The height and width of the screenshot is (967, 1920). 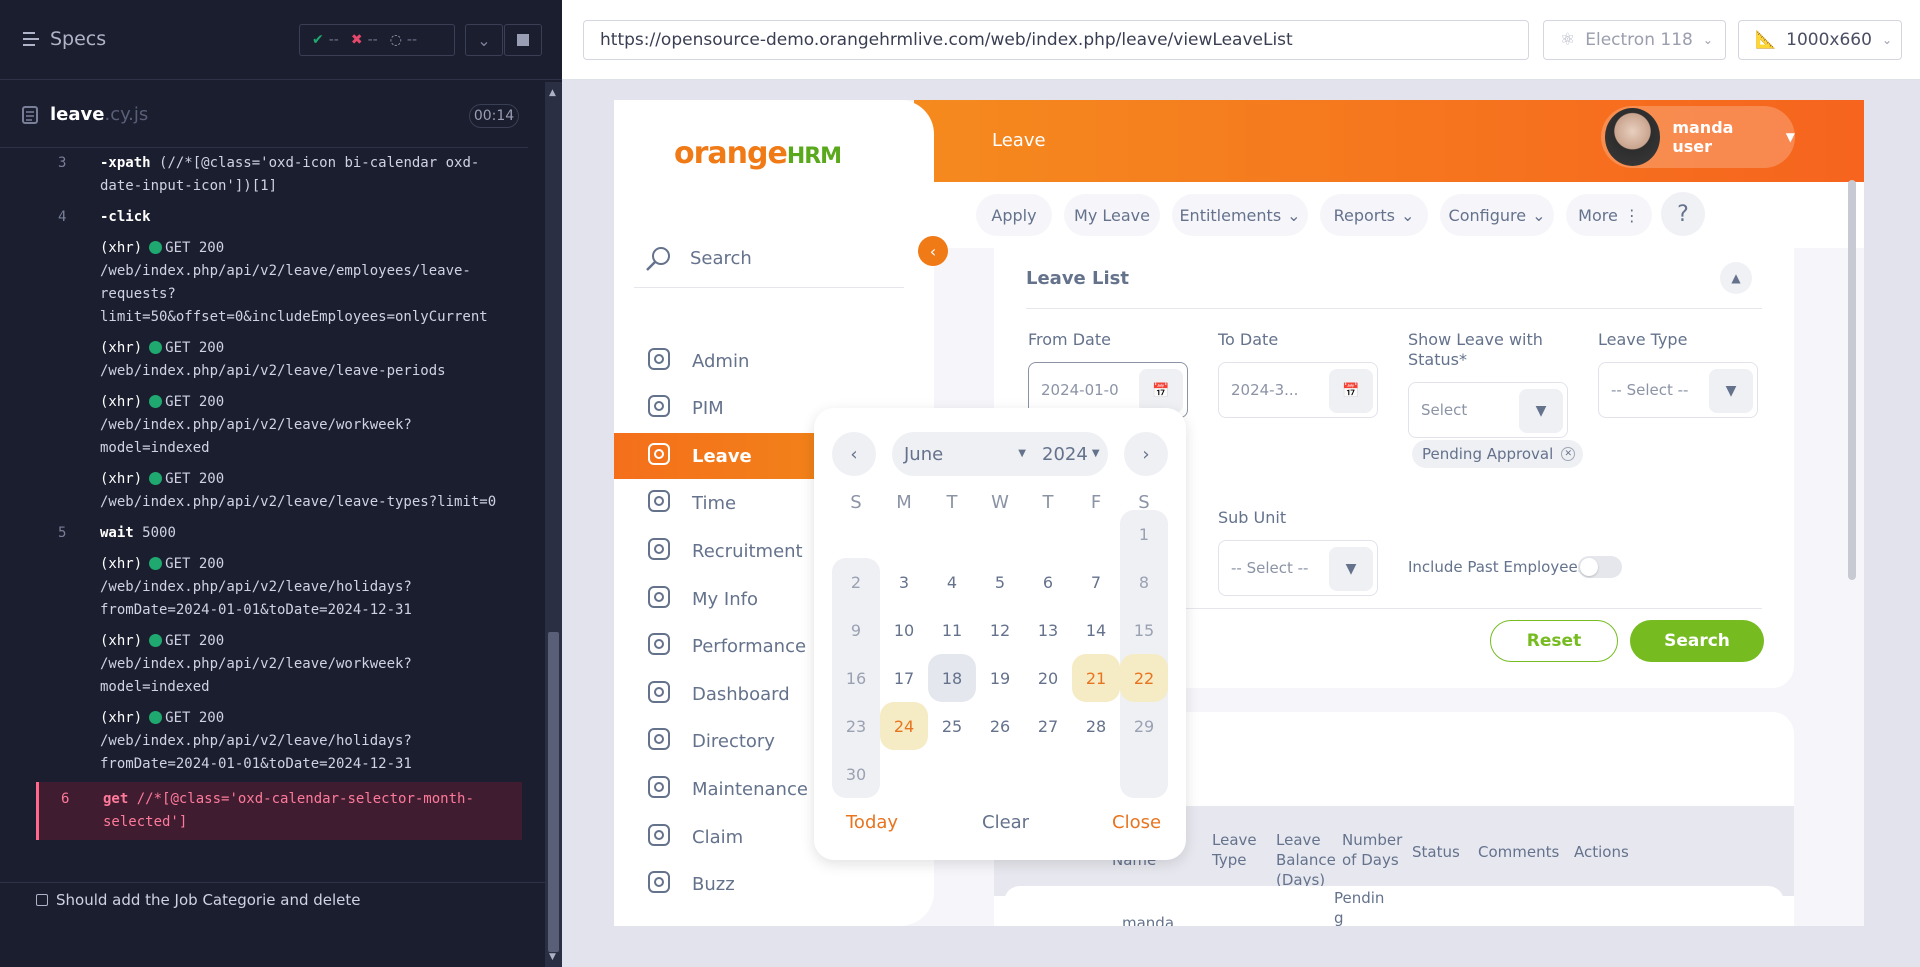 I want to click on prev-month-button: ‹, so click(x=854, y=454).